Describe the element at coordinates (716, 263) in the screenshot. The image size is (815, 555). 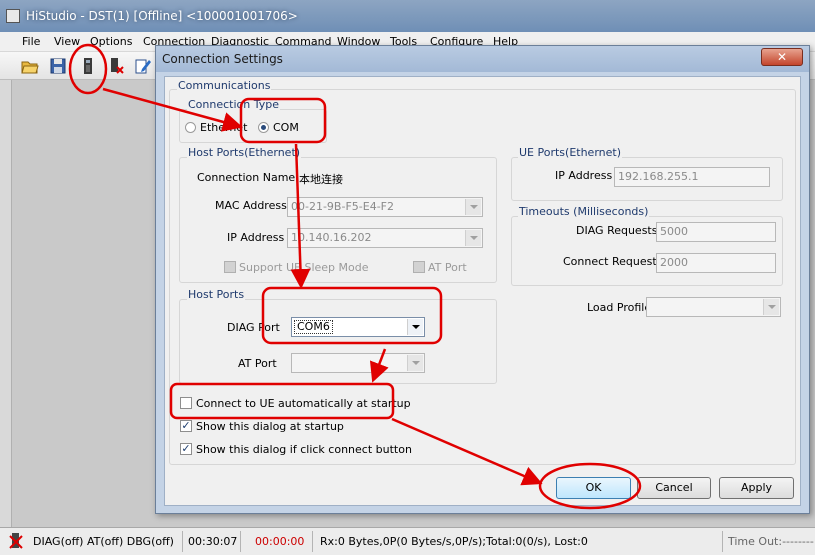
I see `connect-requests-field: 2000` at that location.